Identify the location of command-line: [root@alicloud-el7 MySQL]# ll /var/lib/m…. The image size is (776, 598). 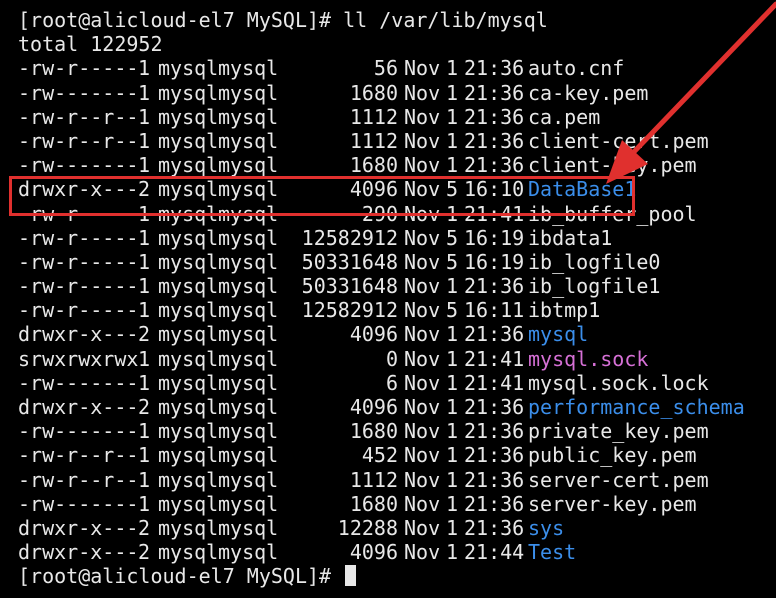
(283, 20).